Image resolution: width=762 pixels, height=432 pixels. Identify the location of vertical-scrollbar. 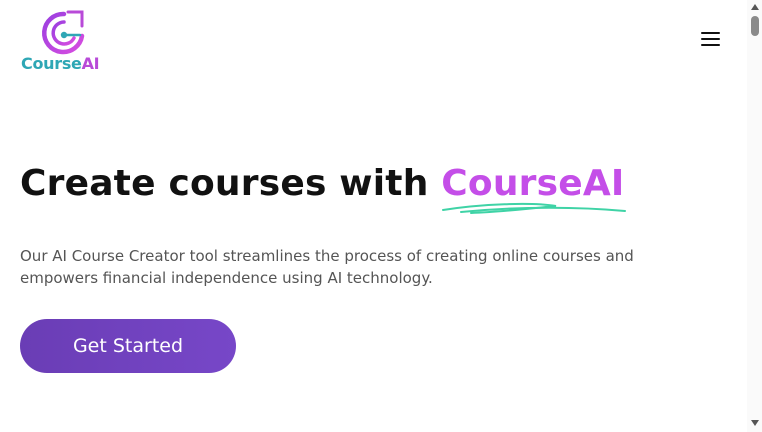
(754, 216).